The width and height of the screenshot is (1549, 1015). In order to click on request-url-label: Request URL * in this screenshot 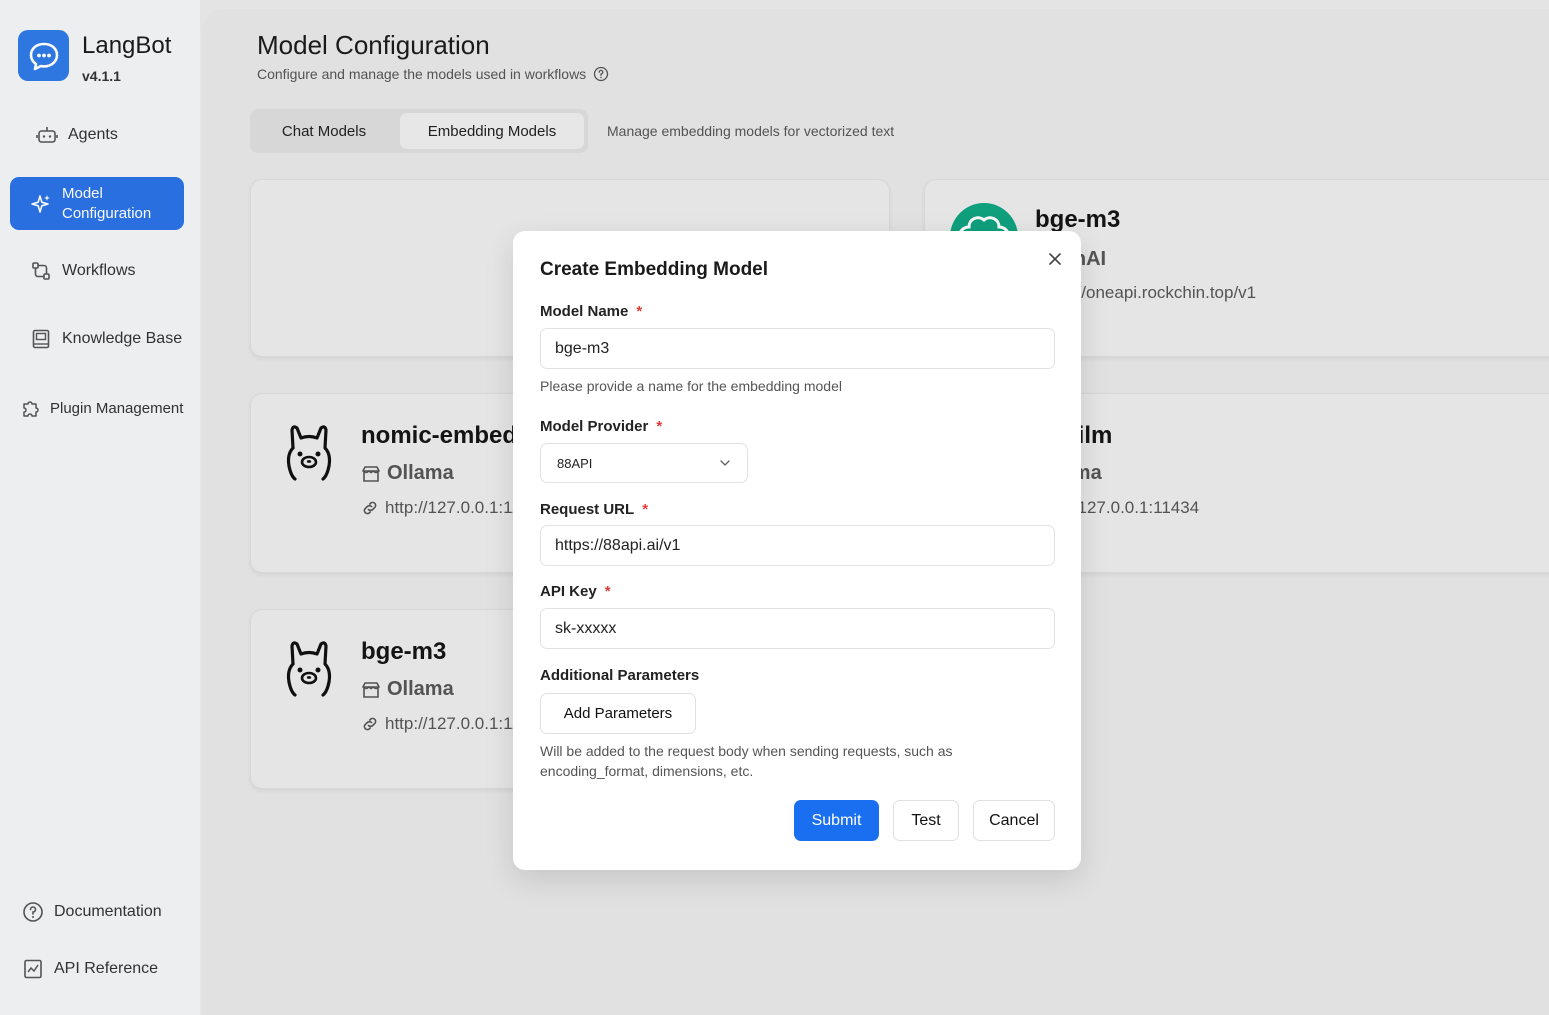, I will do `click(594, 509)`.